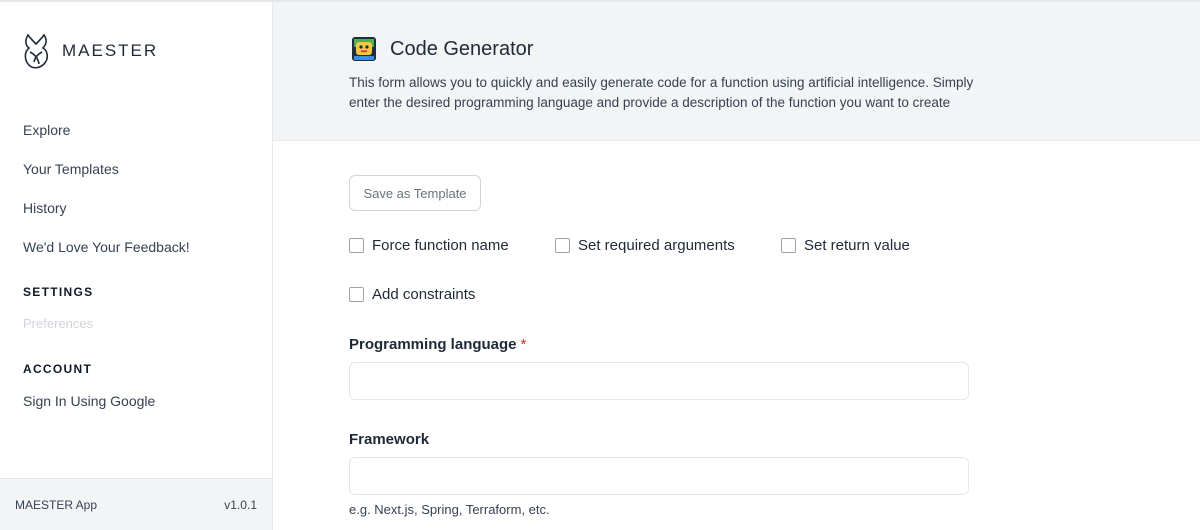 The image size is (1200, 530). What do you see at coordinates (415, 193) in the screenshot?
I see `save-as-template-button: Save as Template` at bounding box center [415, 193].